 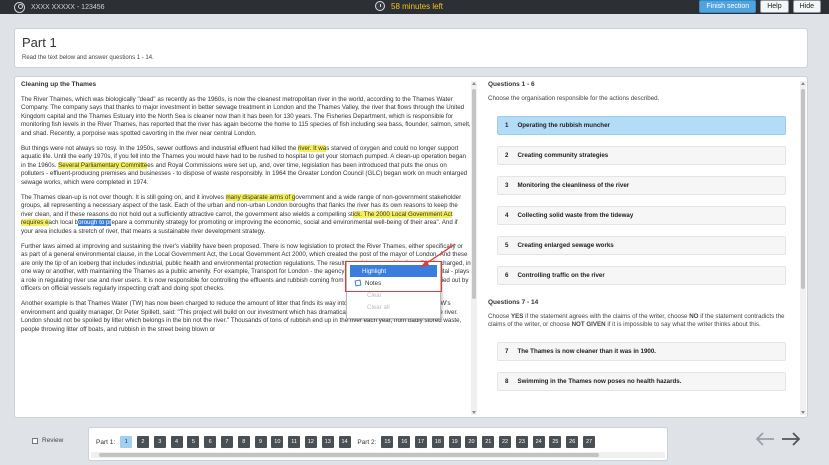 I want to click on question-nav-button: 6, so click(x=210, y=442).